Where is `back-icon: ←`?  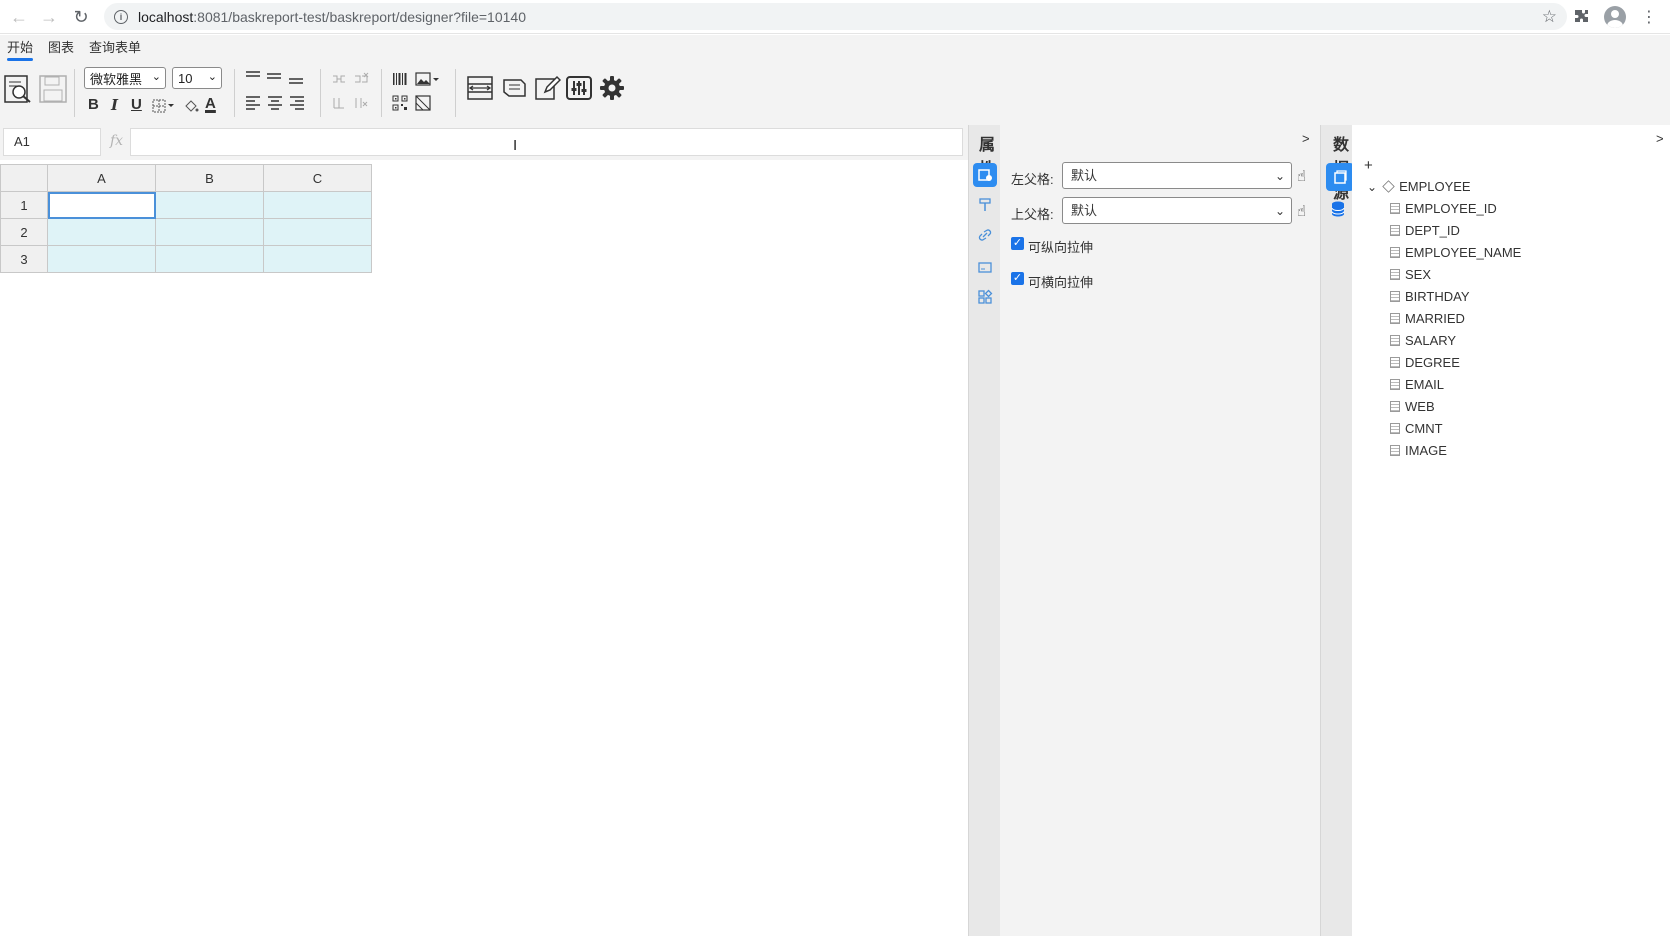
back-icon: ← is located at coordinates (19, 17).